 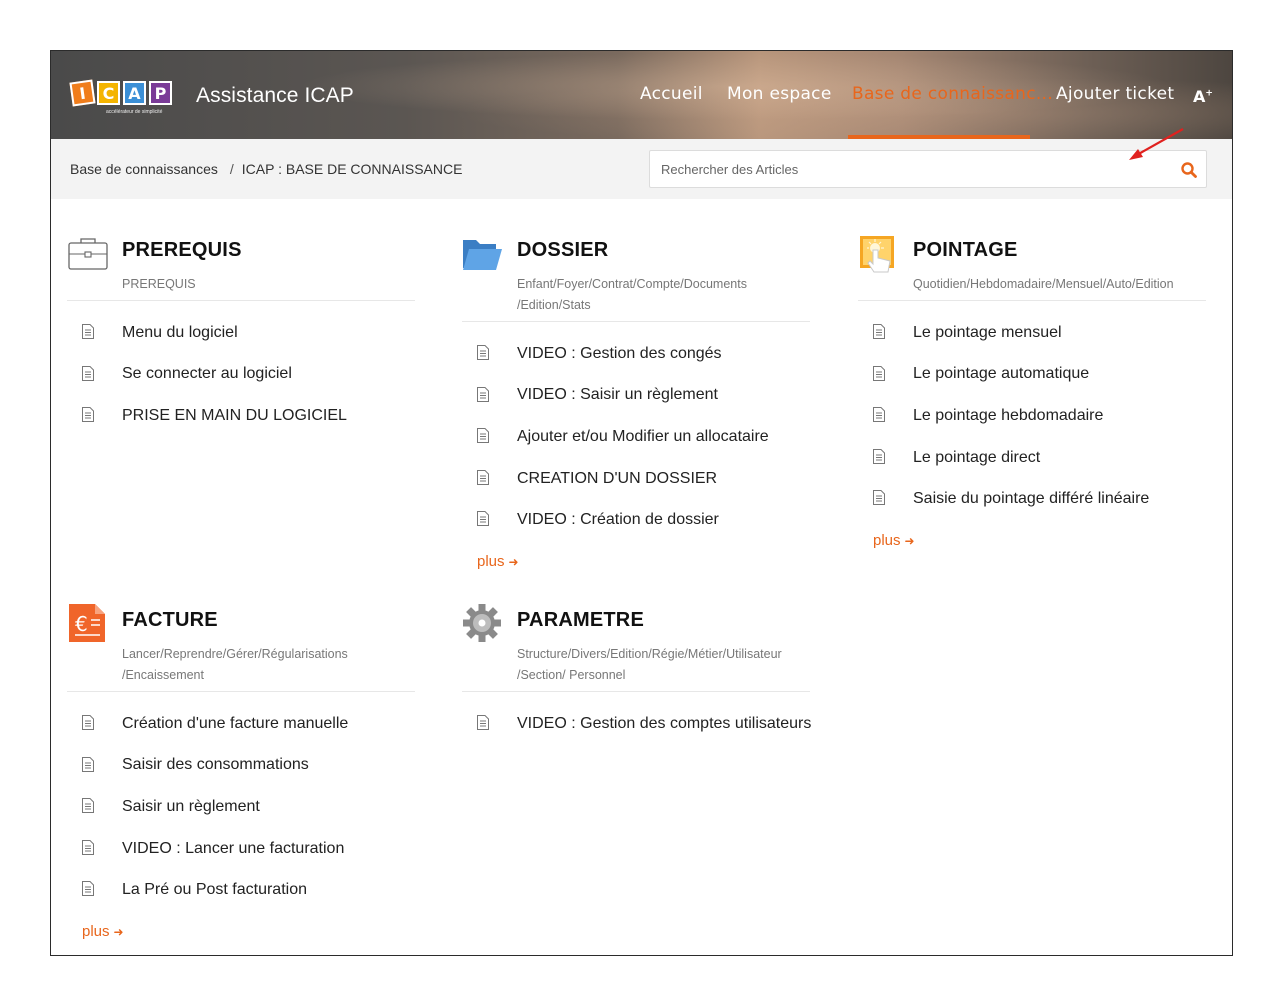 What do you see at coordinates (554, 304) in the screenshot?
I see `subtitle-line: /Edition/Stats` at bounding box center [554, 304].